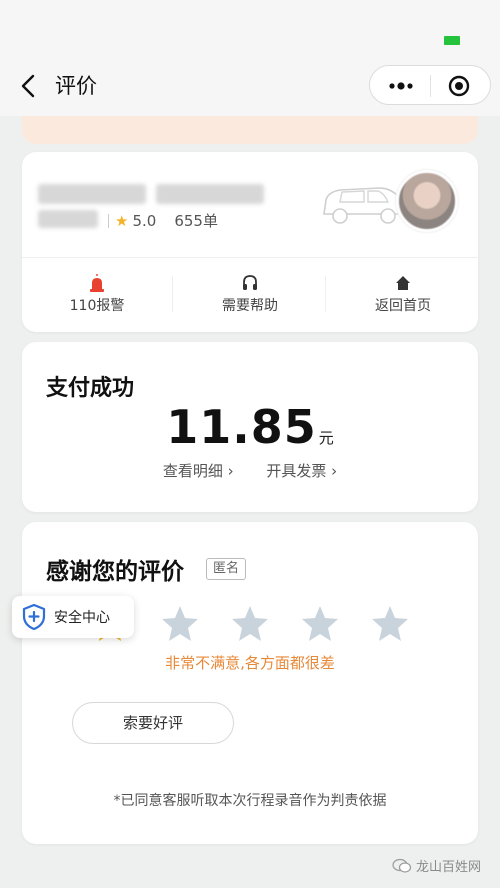 The image size is (500, 888). Describe the element at coordinates (250, 306) in the screenshot. I see `need-help-label: 需要帮助` at that location.